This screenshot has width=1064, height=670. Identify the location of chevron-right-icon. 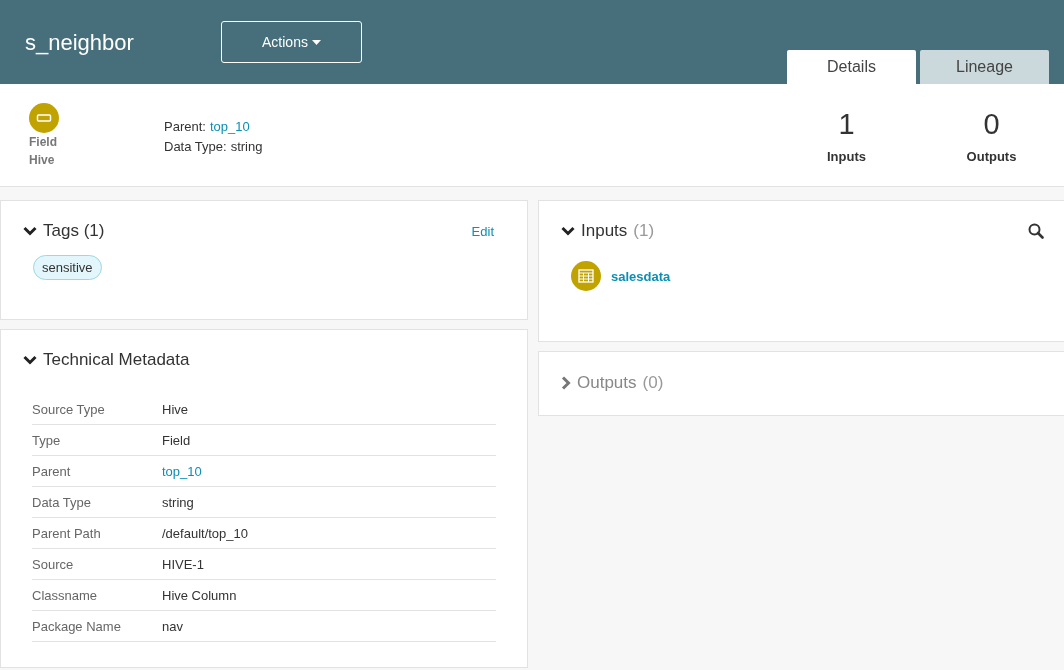
(566, 383).